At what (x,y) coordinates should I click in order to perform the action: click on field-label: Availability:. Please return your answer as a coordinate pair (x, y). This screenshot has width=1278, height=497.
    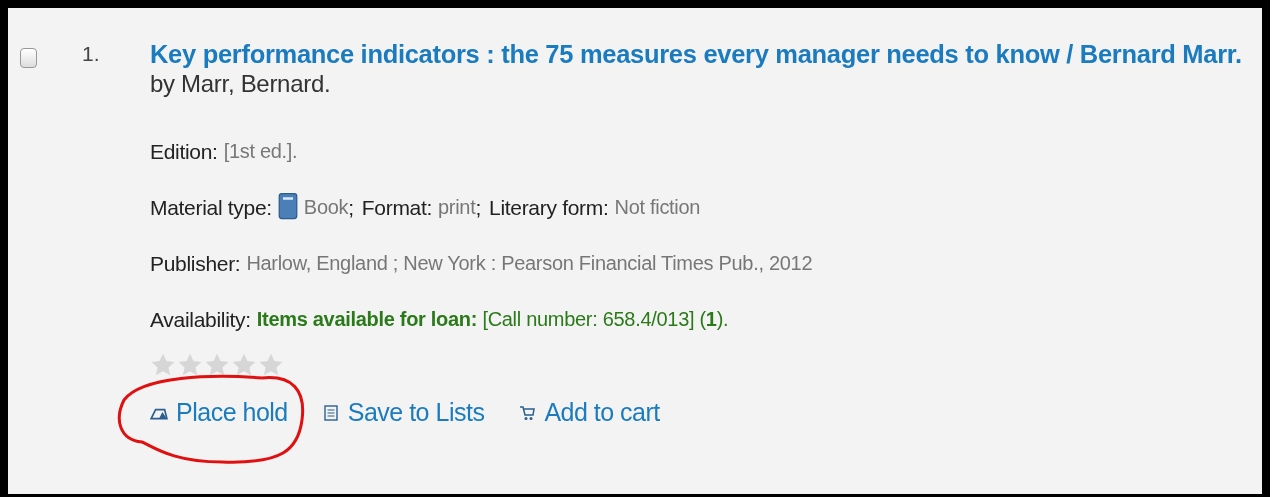
    Looking at the image, I should click on (200, 320).